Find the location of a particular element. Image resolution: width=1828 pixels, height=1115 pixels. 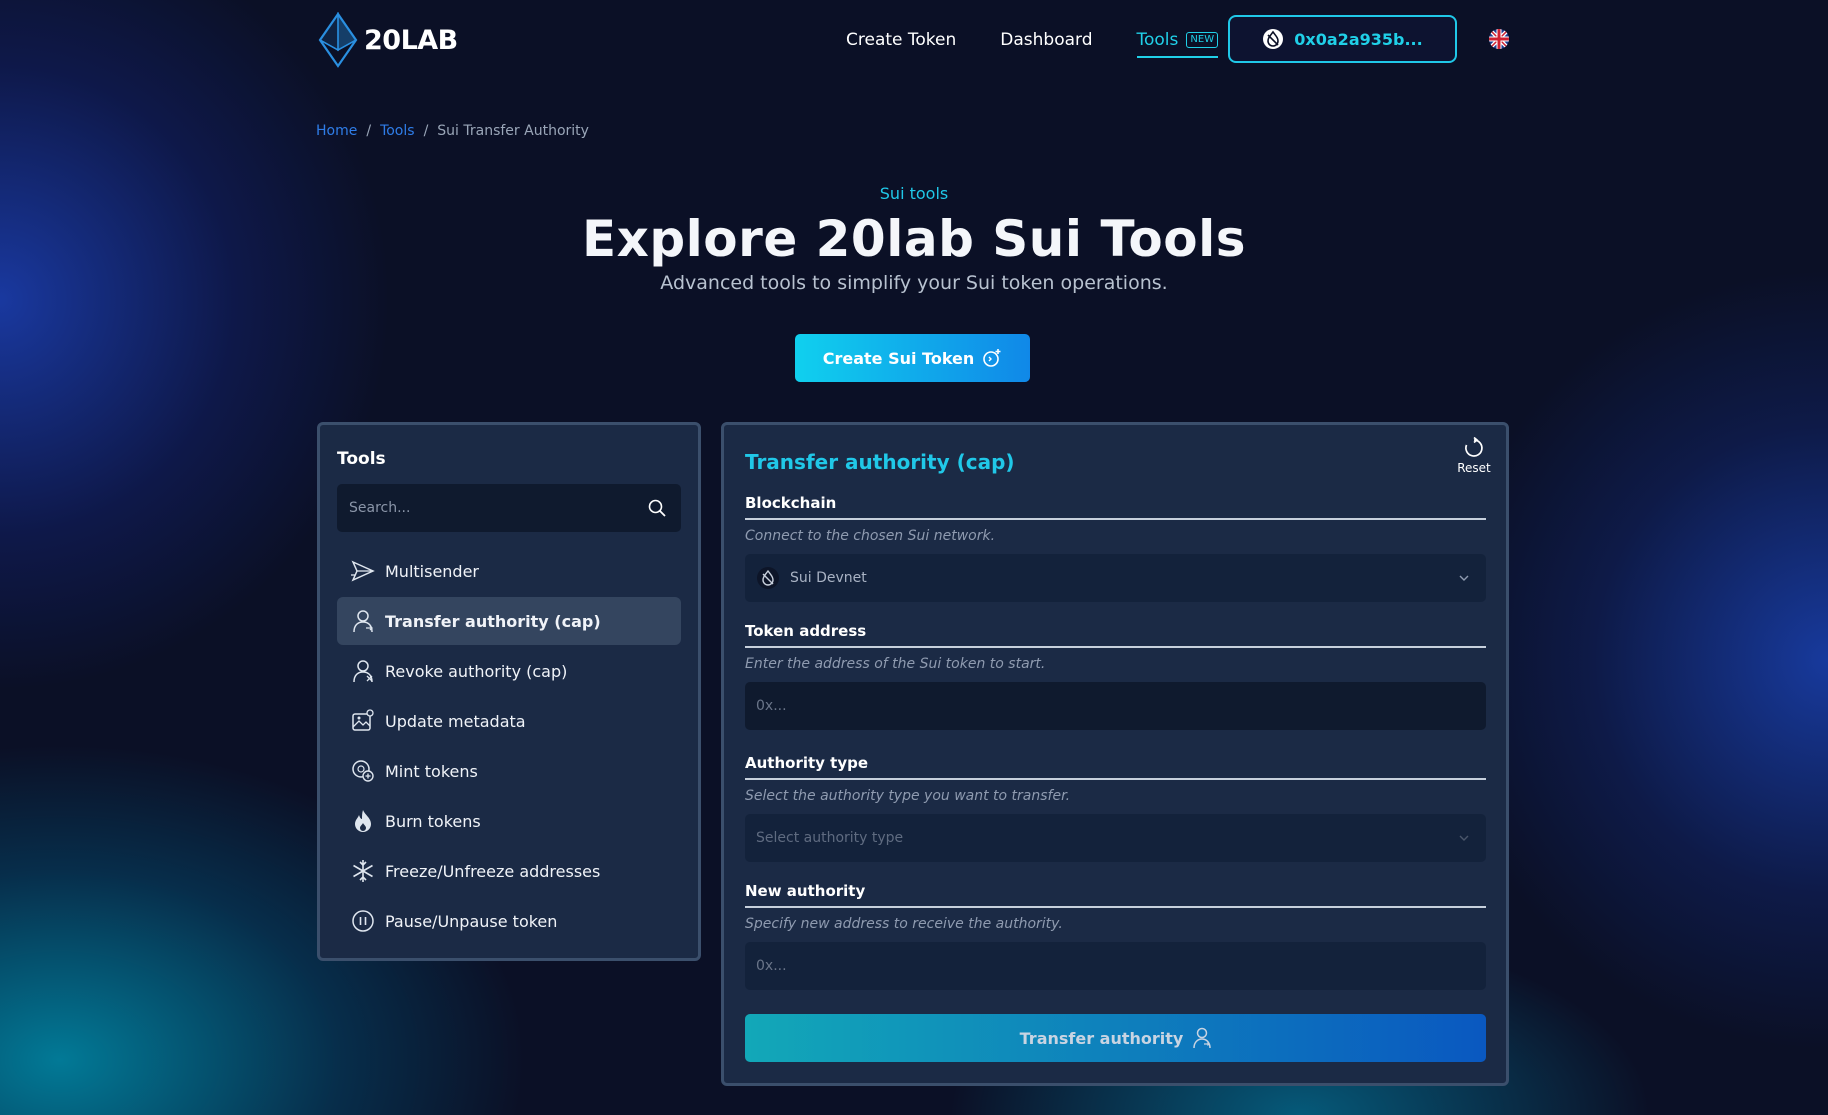

transfer-authority-button: Transfer authority is located at coordinates (1115, 1038).